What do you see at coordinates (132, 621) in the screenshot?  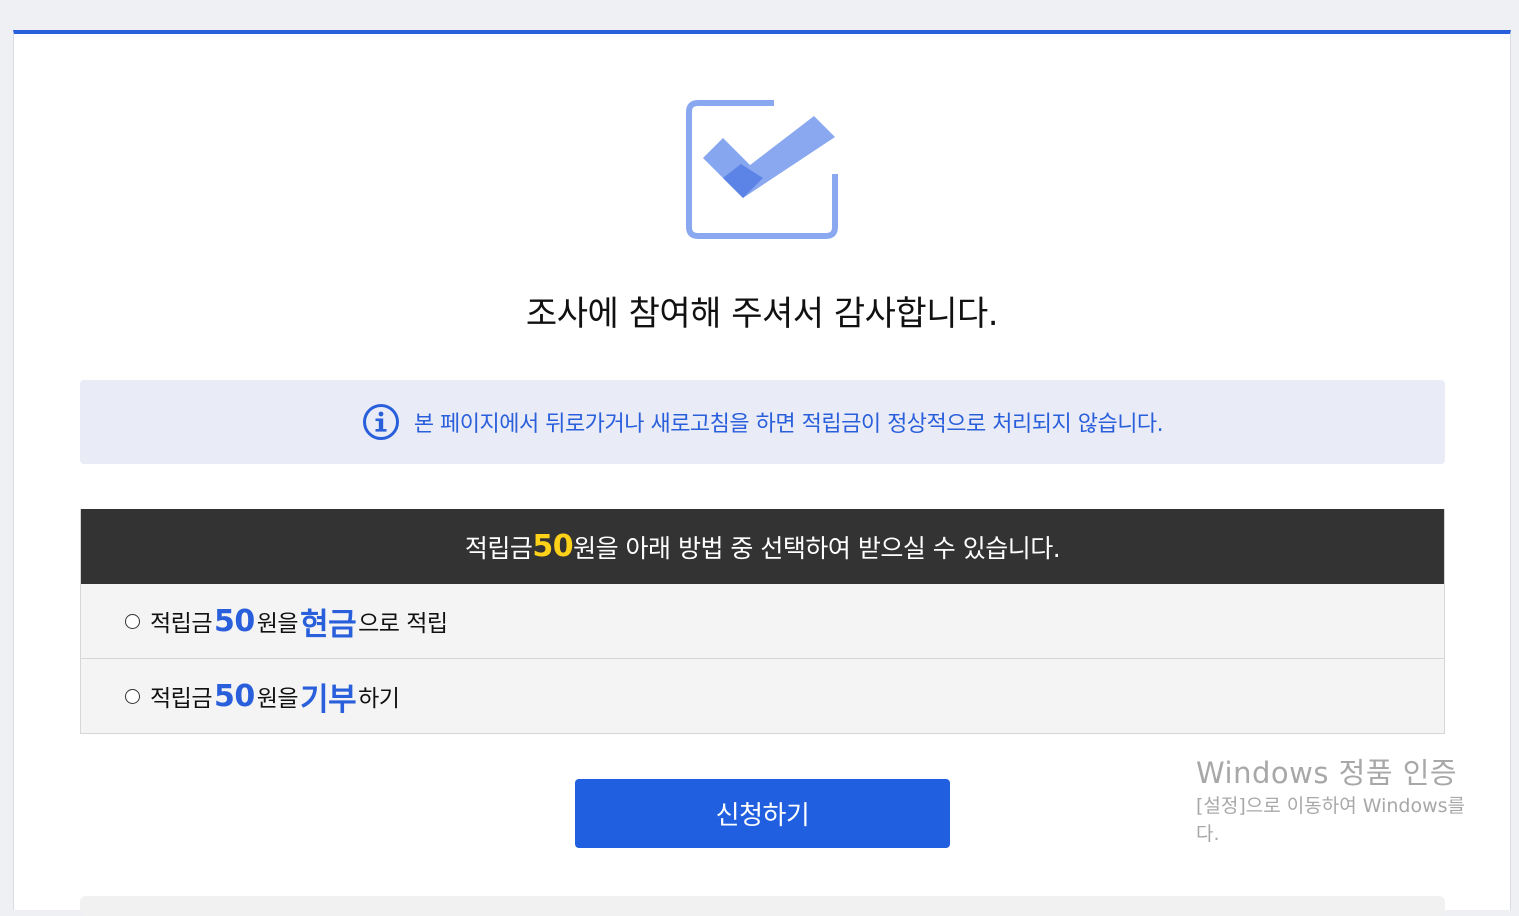 I see `radio-cash` at bounding box center [132, 621].